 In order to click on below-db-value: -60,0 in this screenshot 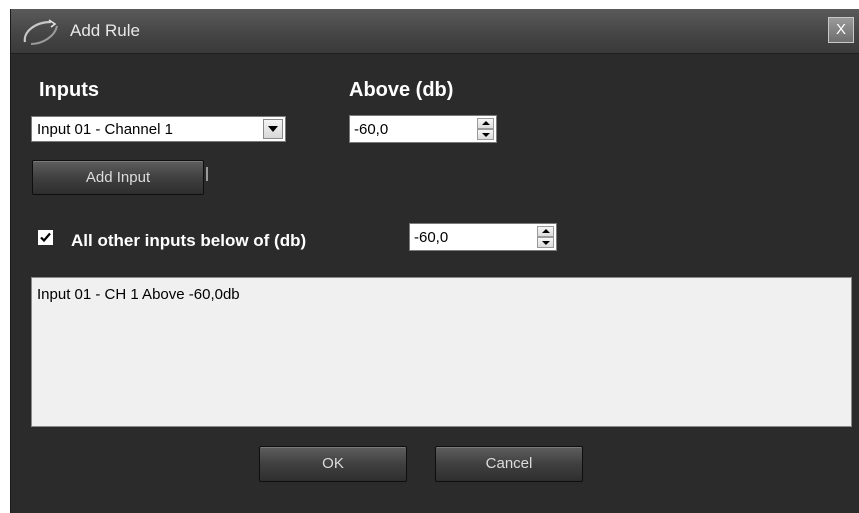, I will do `click(431, 237)`.